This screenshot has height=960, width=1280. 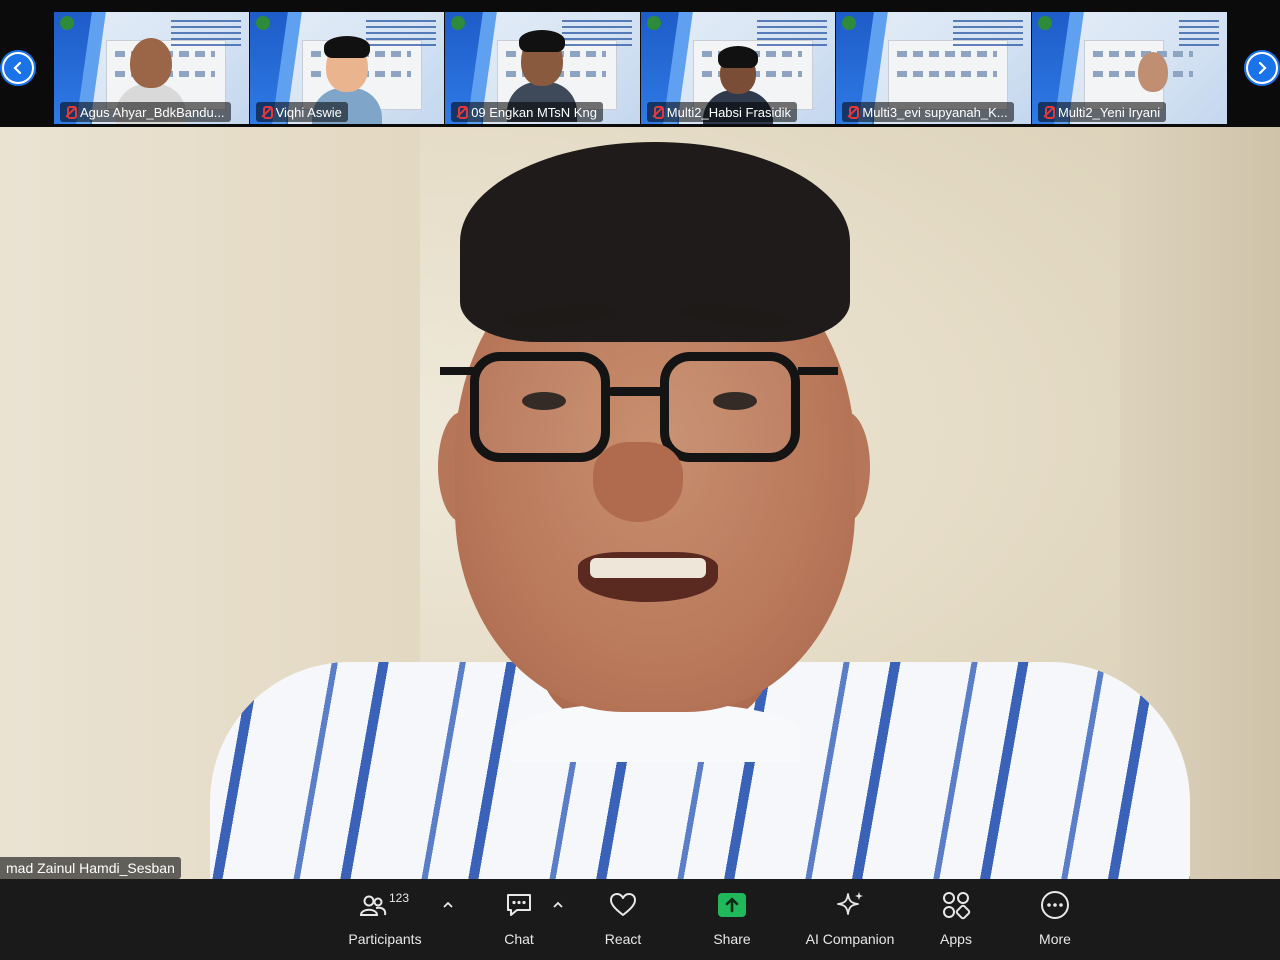 I want to click on participants-icon: 123, so click(x=385, y=905).